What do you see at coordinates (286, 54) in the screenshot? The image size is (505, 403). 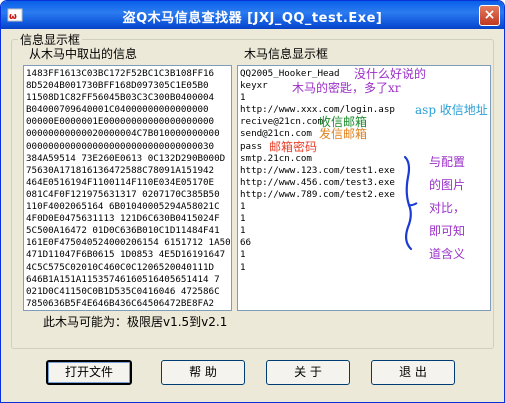 I see `right-panel-label: 木马信息显示框` at bounding box center [286, 54].